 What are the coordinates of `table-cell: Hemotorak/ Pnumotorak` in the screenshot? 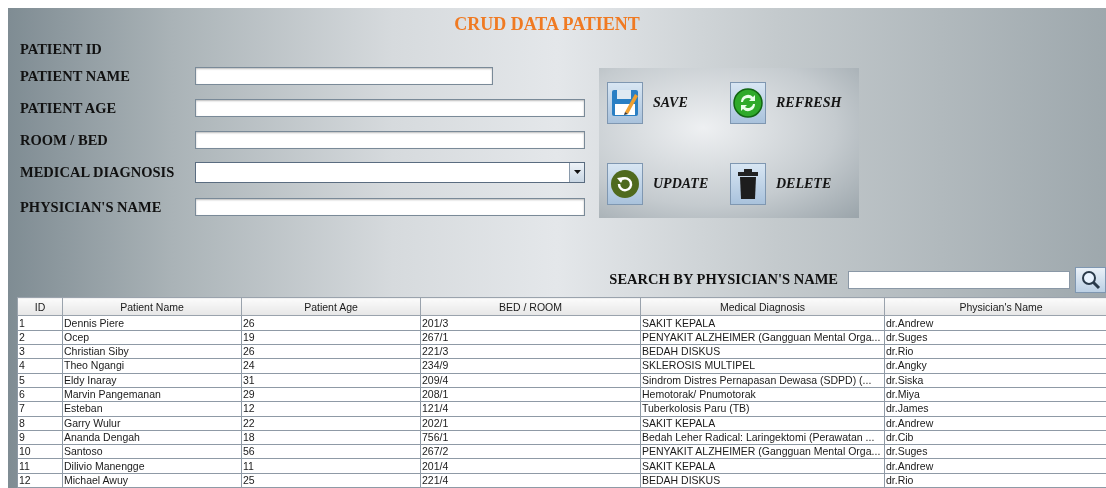 It's located at (762, 394).